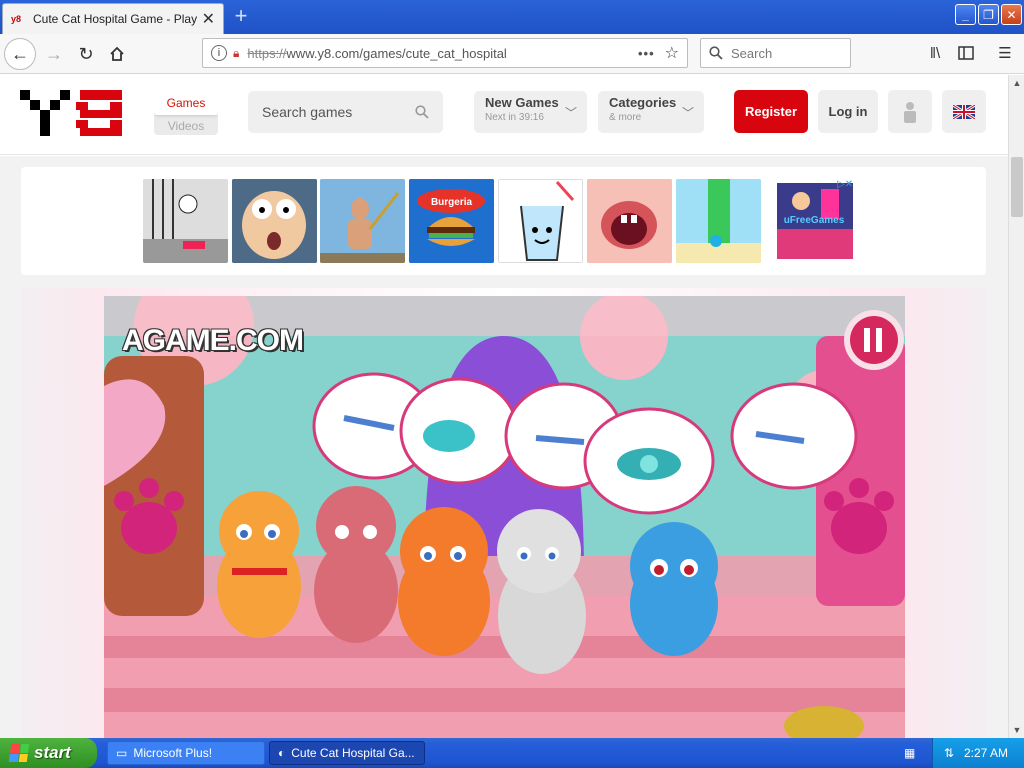 Image resolution: width=1024 pixels, height=768 pixels. I want to click on site-search-input: Search games, so click(345, 112).